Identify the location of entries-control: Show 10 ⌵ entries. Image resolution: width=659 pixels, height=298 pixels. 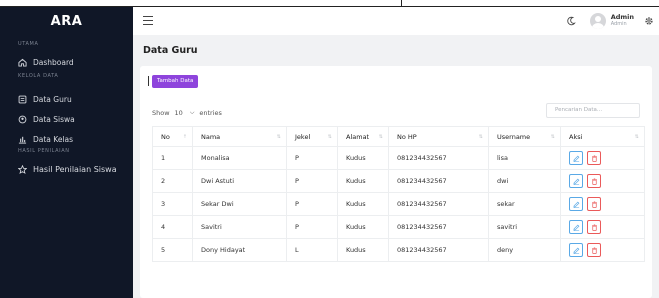
(187, 113).